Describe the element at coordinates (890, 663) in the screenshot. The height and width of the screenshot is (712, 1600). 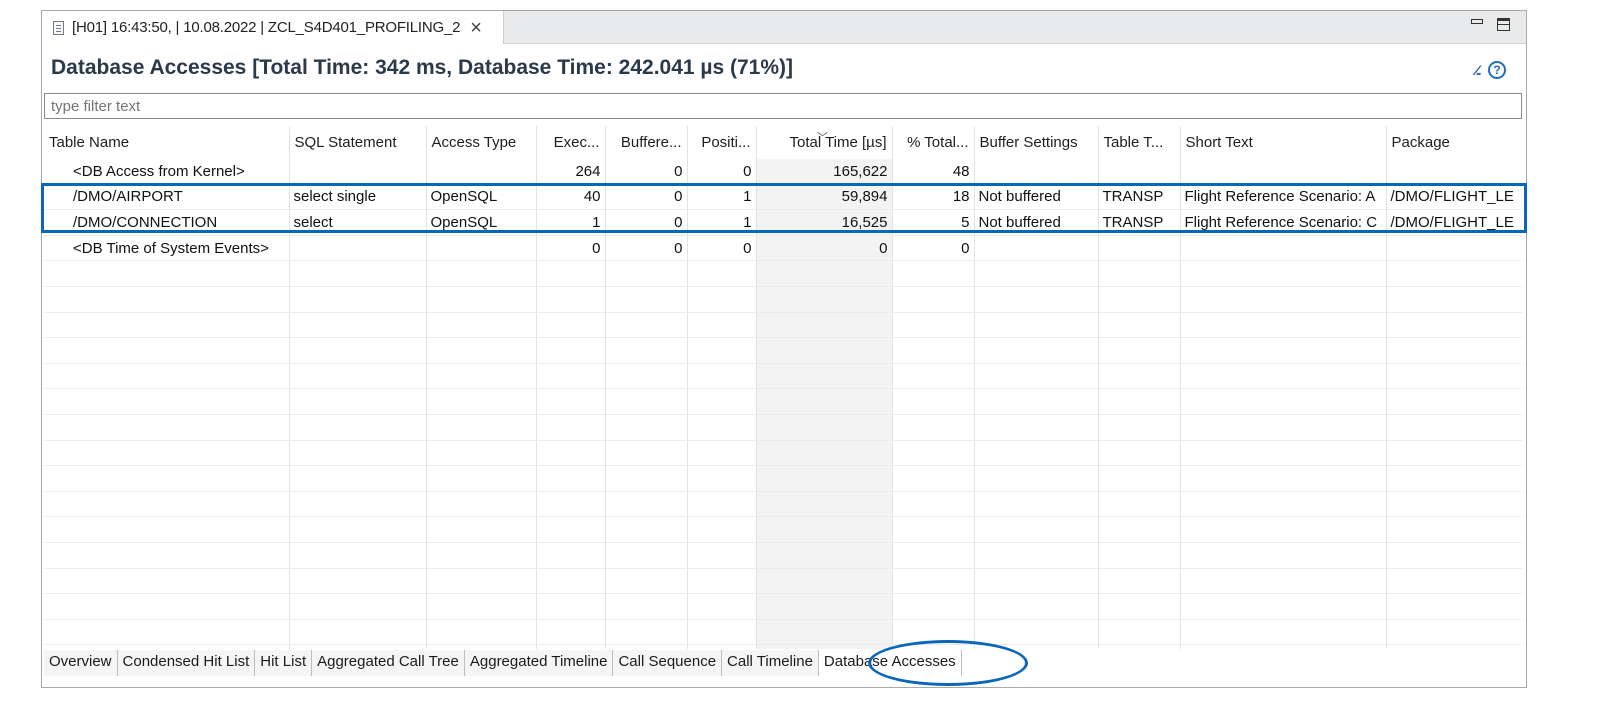
I see `tab-database-accesses: Database Accesses` at that location.